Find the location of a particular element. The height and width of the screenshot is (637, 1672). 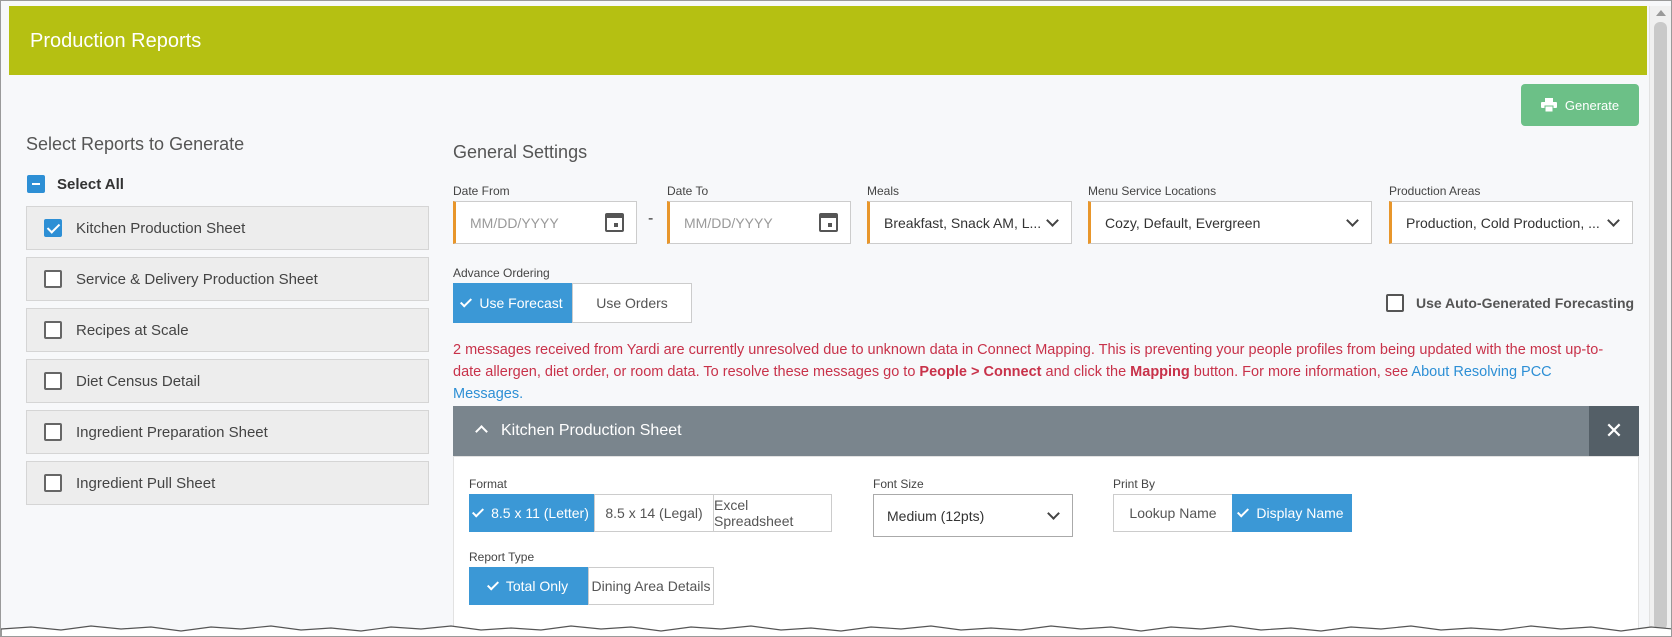

page-title: Production Reports is located at coordinates (116, 41).